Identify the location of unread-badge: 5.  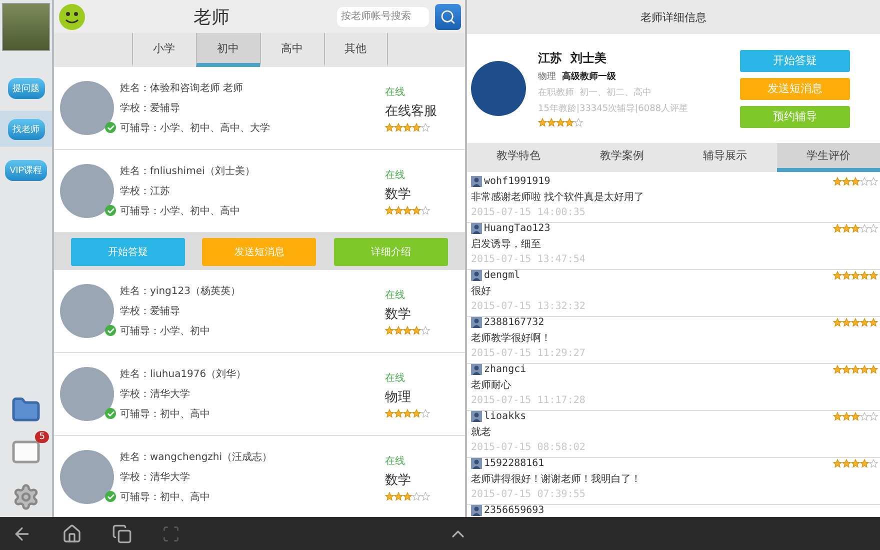
(42, 437).